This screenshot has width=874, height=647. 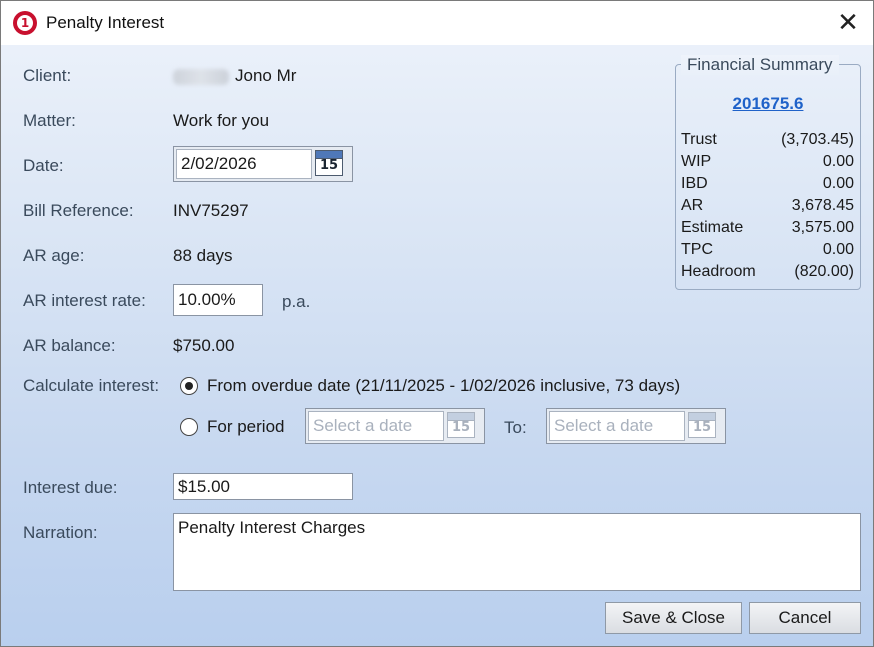 What do you see at coordinates (221, 120) in the screenshot?
I see `matter-value: Work for you` at bounding box center [221, 120].